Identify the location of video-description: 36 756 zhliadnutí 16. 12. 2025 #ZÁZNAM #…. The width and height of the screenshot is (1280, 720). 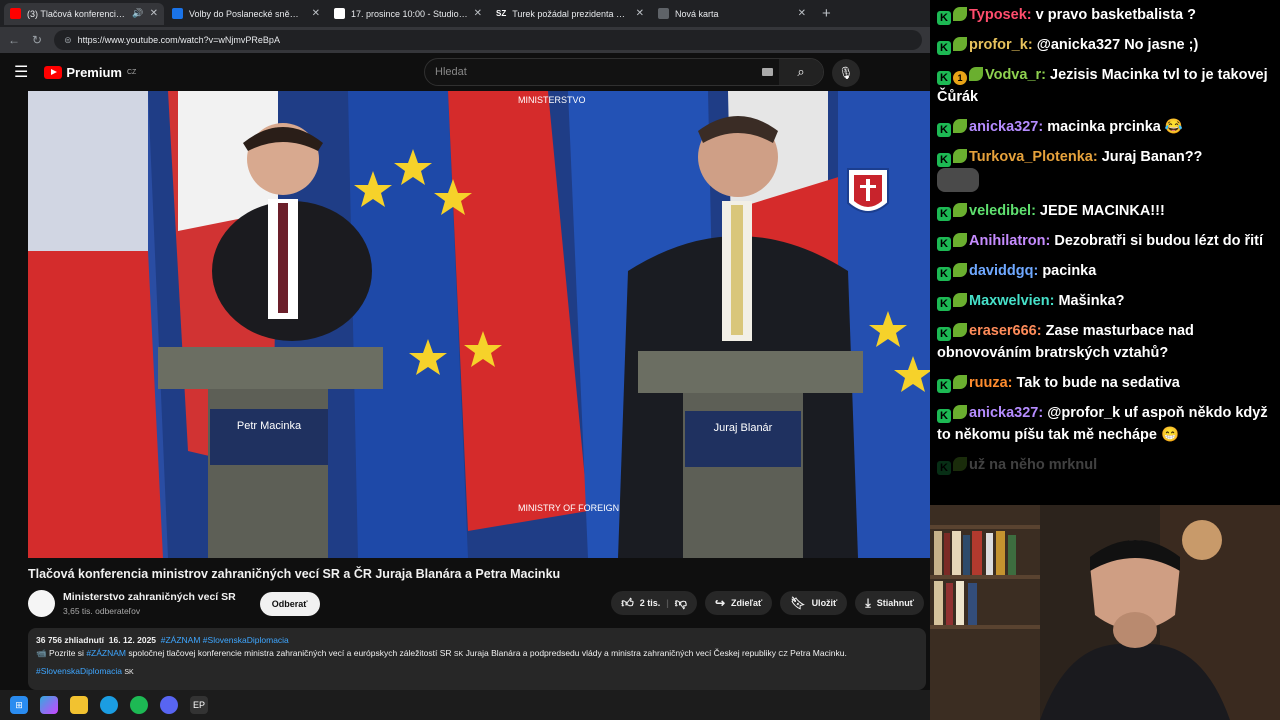
(477, 659).